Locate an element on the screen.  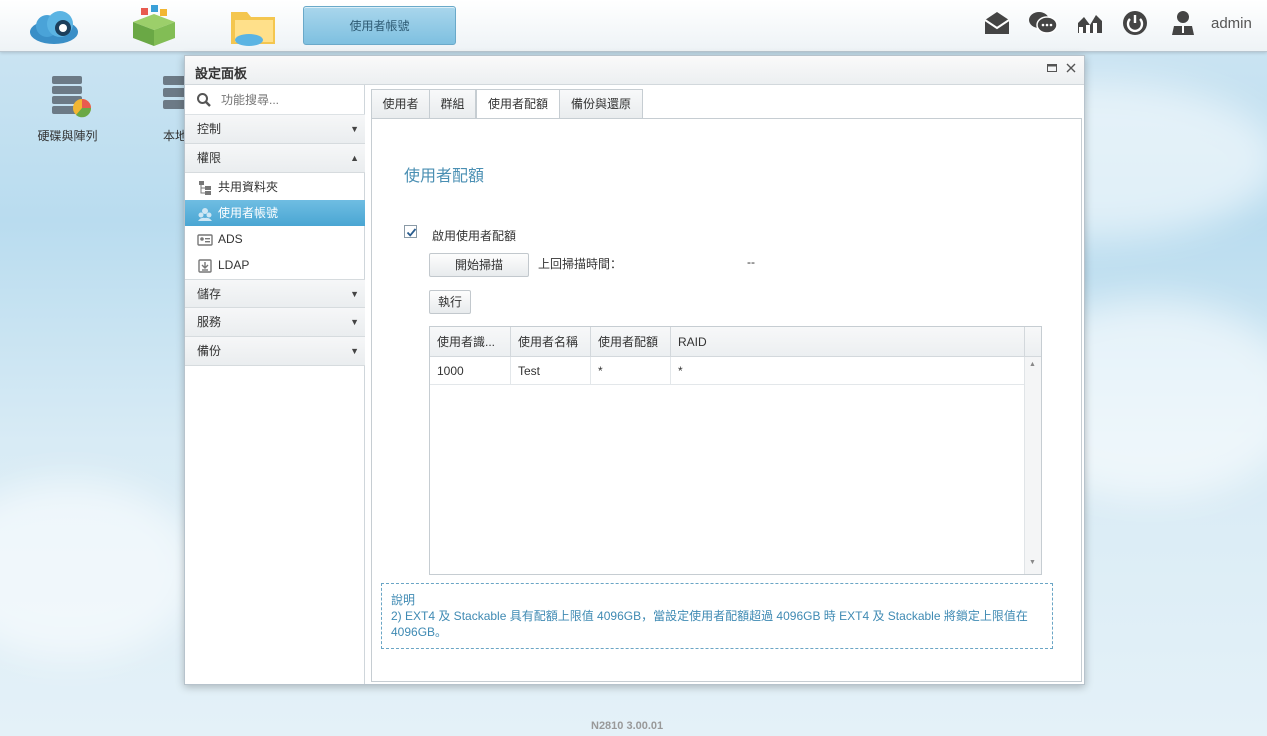
cell-quota: * is located at coordinates (631, 371).